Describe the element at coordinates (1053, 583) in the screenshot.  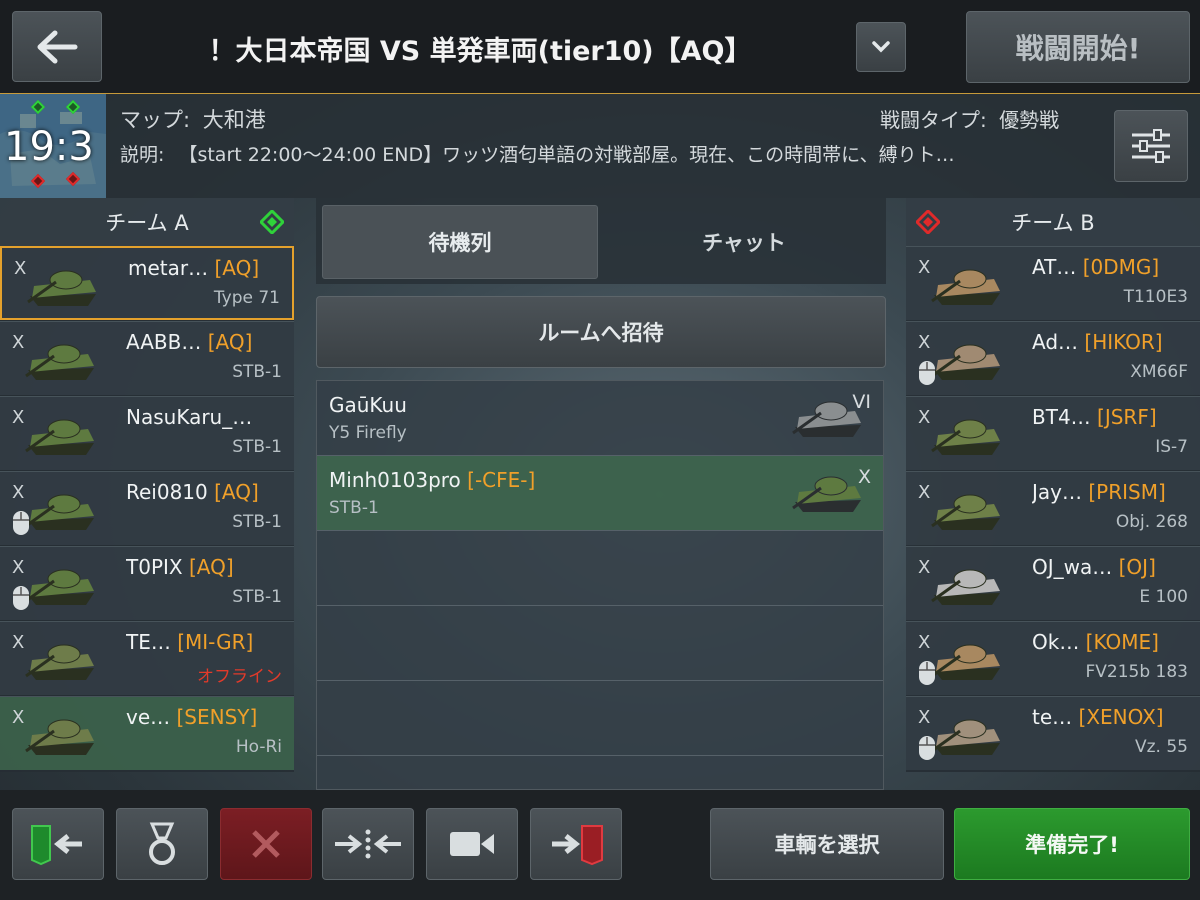
I see `team-b-player-row: X OJ_wa… [OJ] E 100` at that location.